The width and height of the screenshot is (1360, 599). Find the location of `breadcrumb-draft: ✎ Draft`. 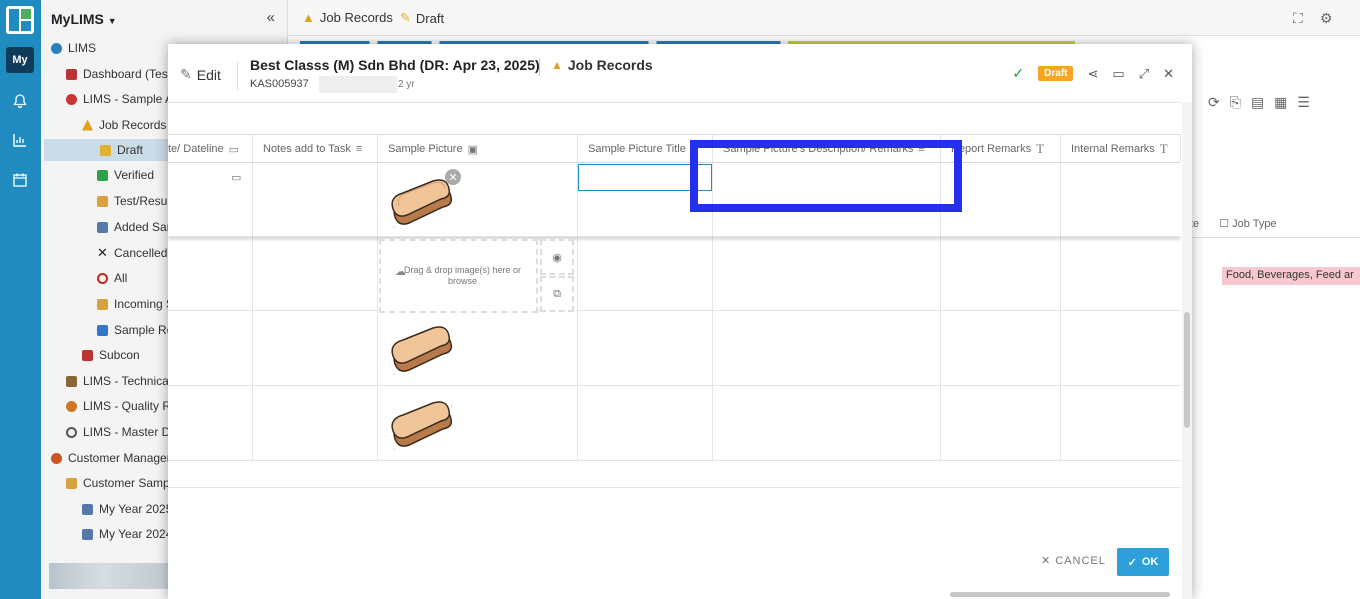

breadcrumb-draft: ✎ Draft is located at coordinates (422, 18).